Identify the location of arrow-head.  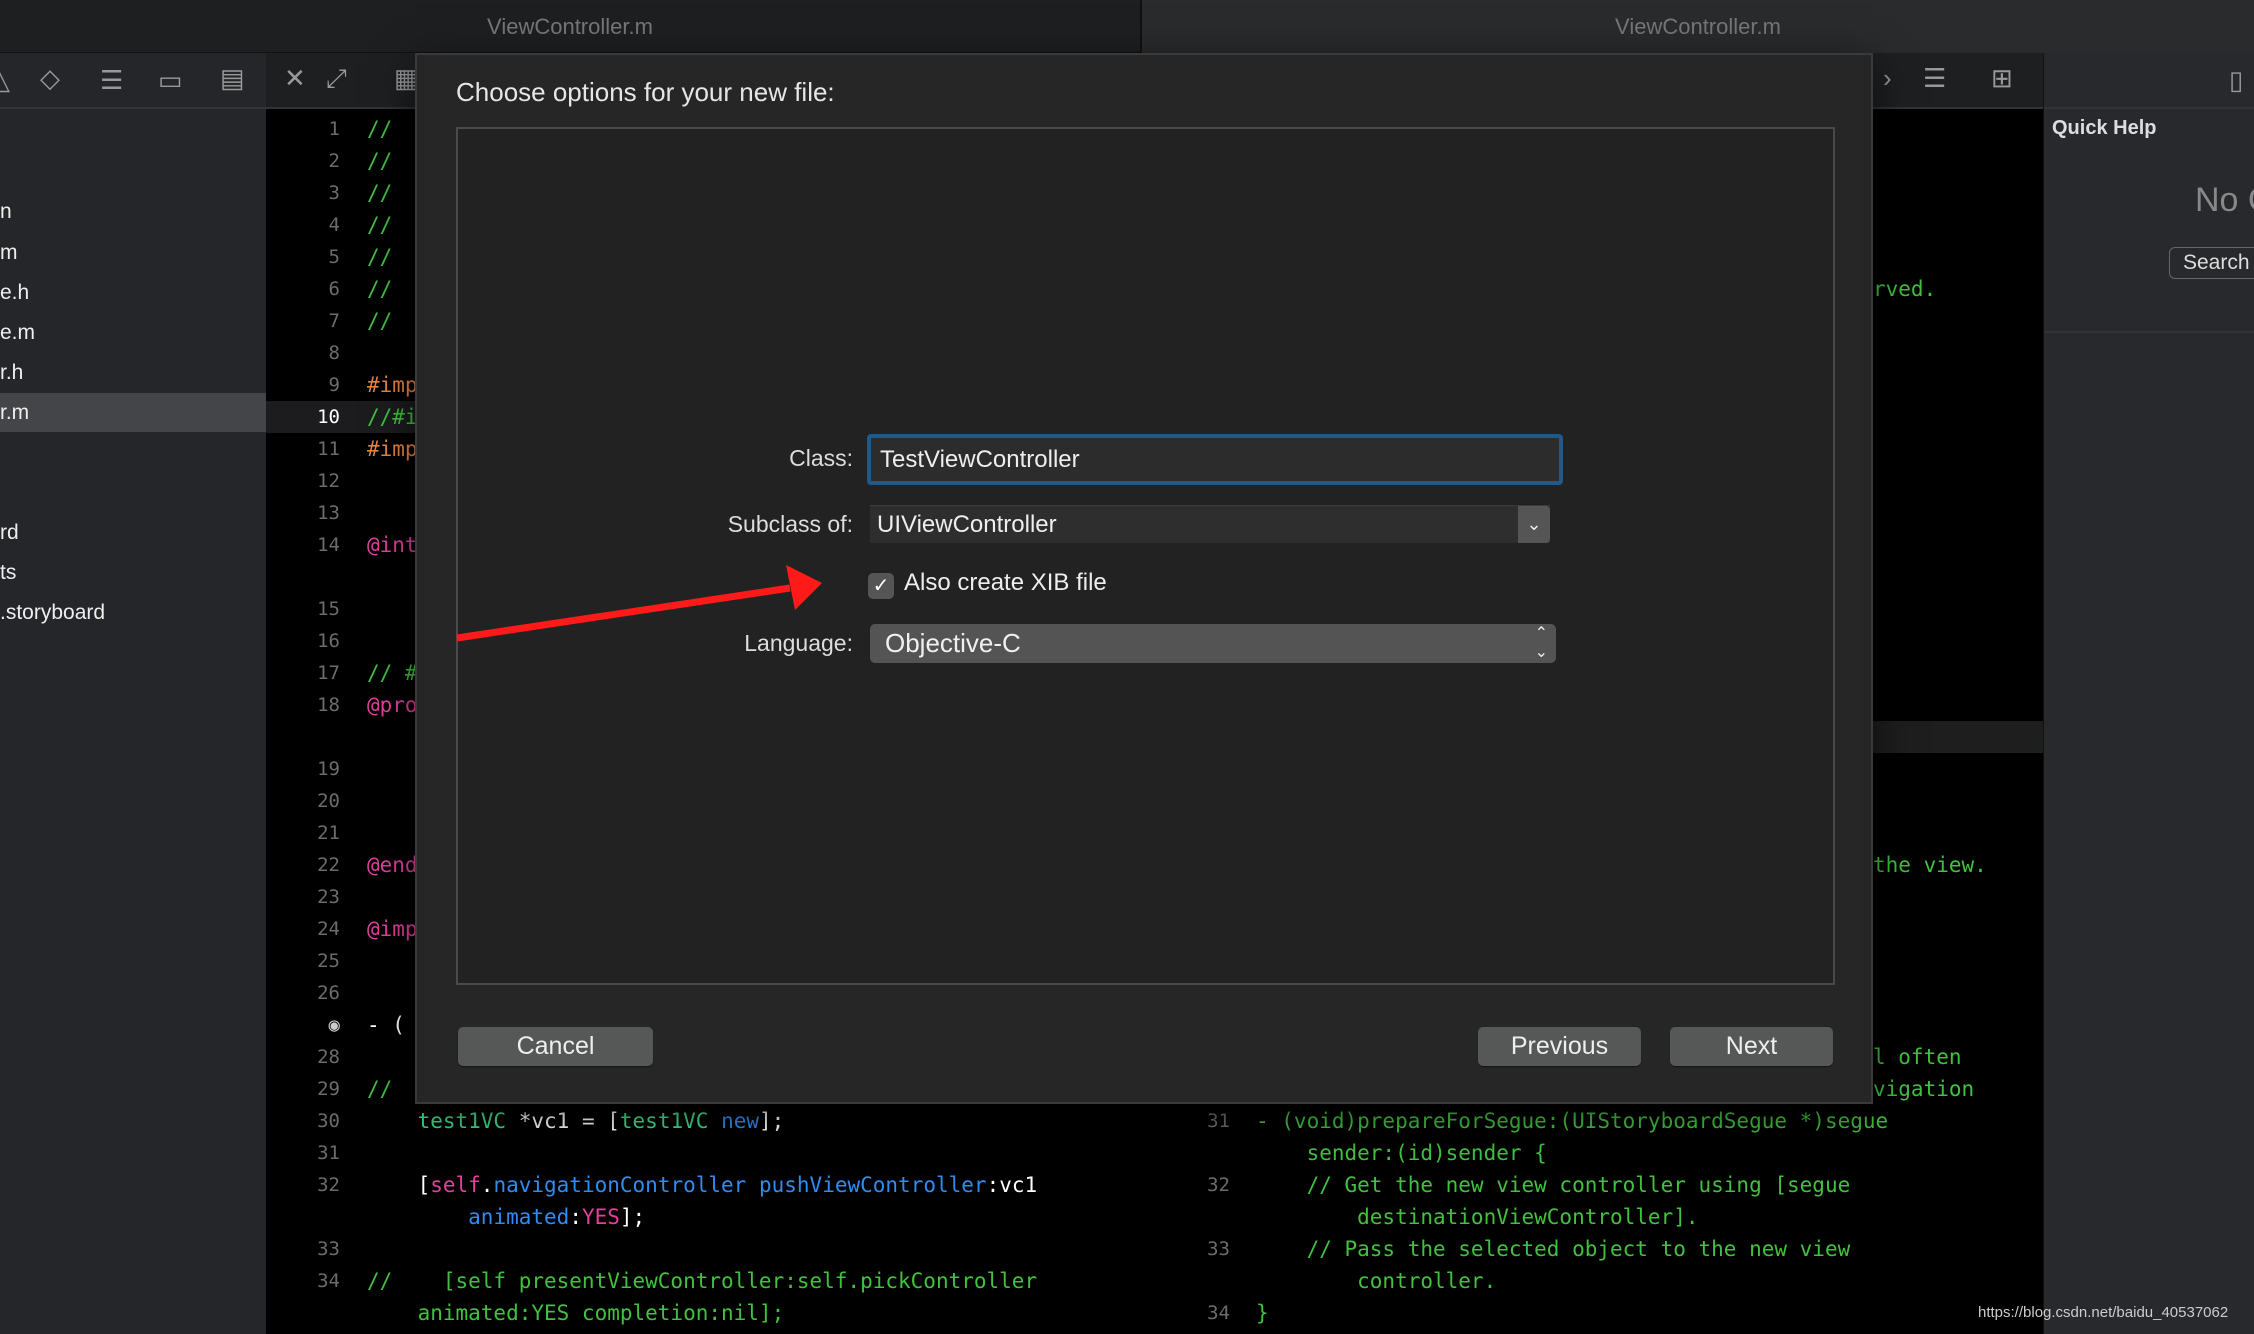
(804, 587).